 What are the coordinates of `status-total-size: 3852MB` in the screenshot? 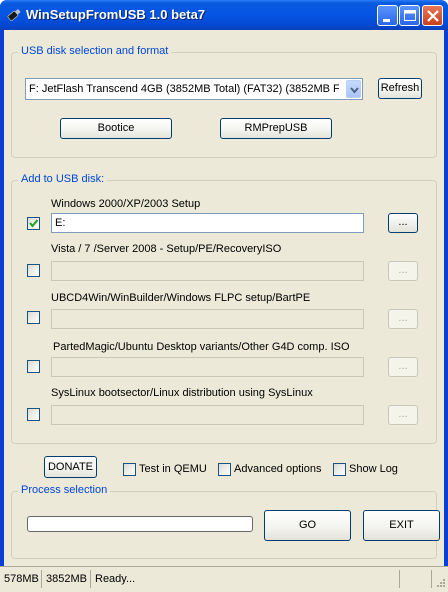 It's located at (66, 579).